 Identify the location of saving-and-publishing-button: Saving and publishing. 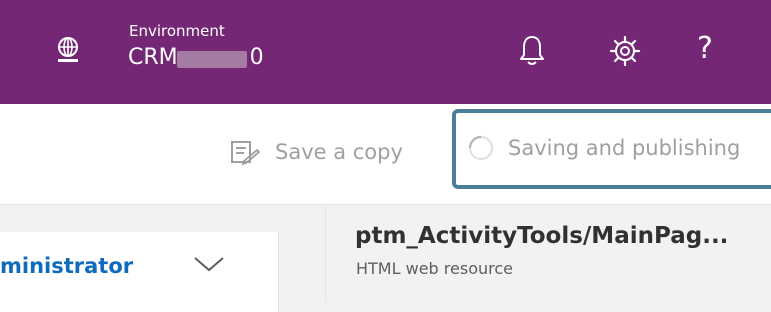
(611, 149).